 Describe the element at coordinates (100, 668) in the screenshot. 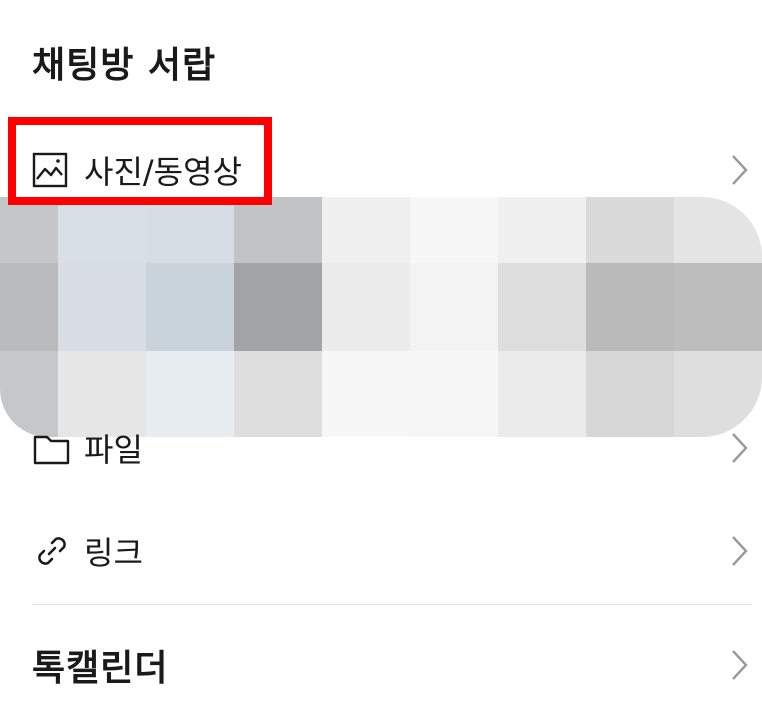

I see `menu-item-label: 톡캘린더` at that location.